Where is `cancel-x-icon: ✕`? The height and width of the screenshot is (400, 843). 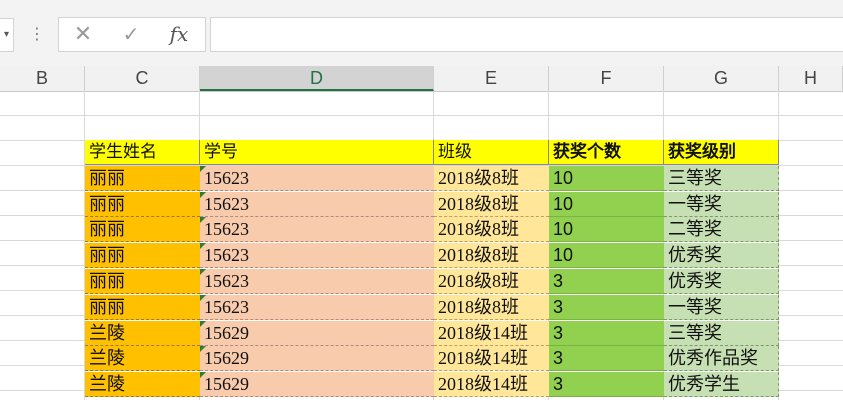 cancel-x-icon: ✕ is located at coordinates (83, 34).